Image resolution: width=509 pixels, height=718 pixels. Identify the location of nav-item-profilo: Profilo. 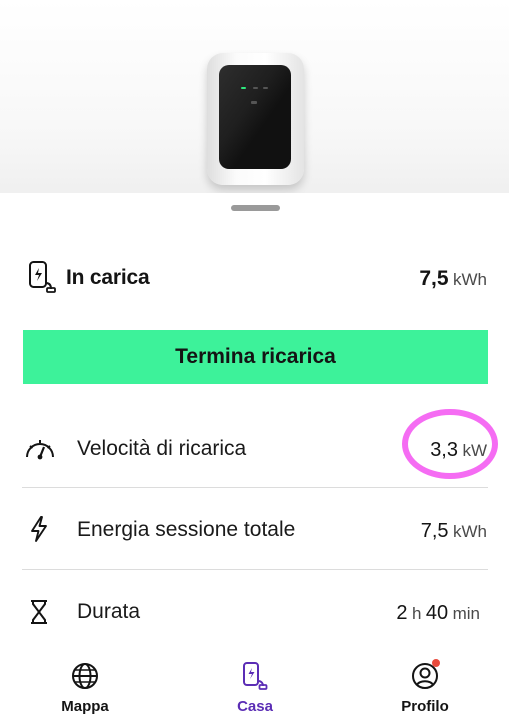
(425, 682).